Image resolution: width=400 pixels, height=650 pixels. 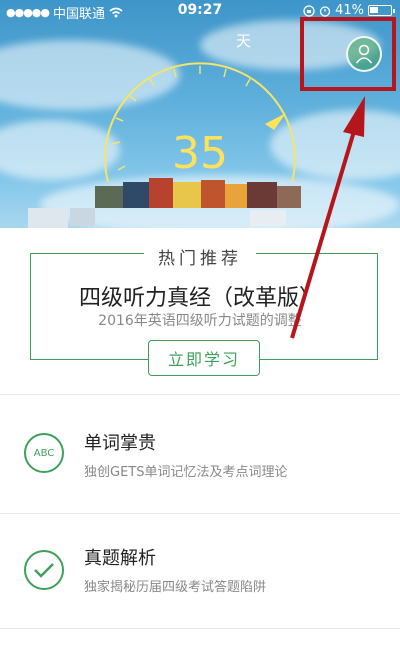 What do you see at coordinates (349, 10) in the screenshot?
I see `battery-percent: 41%` at bounding box center [349, 10].